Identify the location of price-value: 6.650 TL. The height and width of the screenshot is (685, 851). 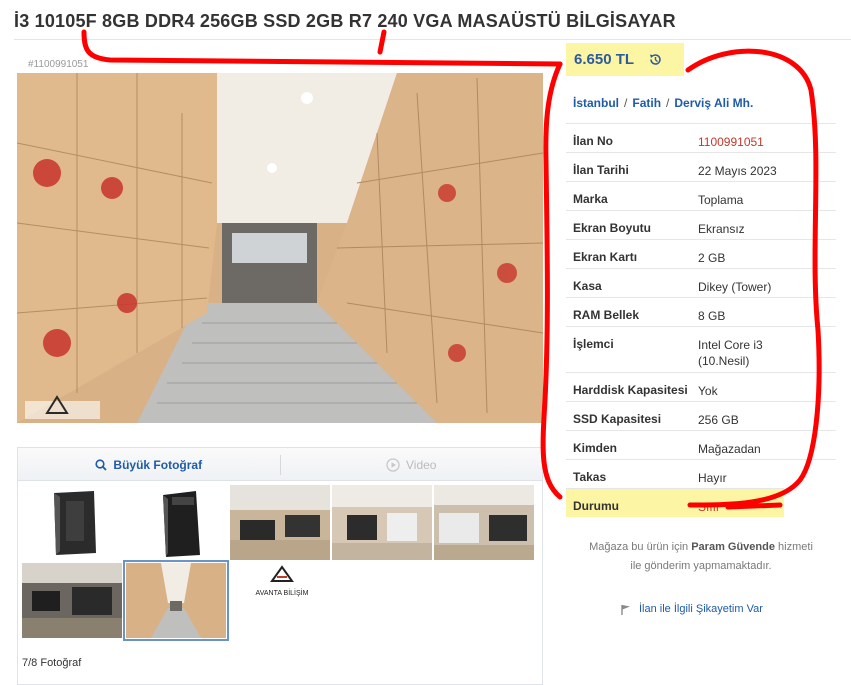
(604, 59).